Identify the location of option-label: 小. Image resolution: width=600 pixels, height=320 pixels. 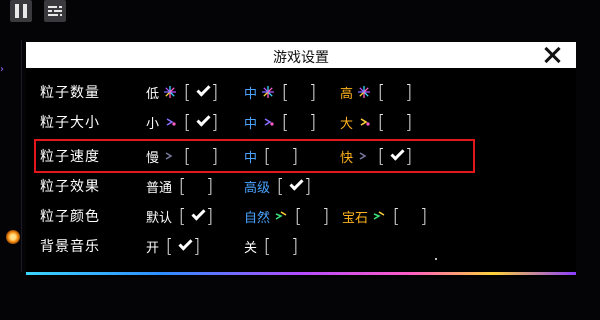
(153, 124).